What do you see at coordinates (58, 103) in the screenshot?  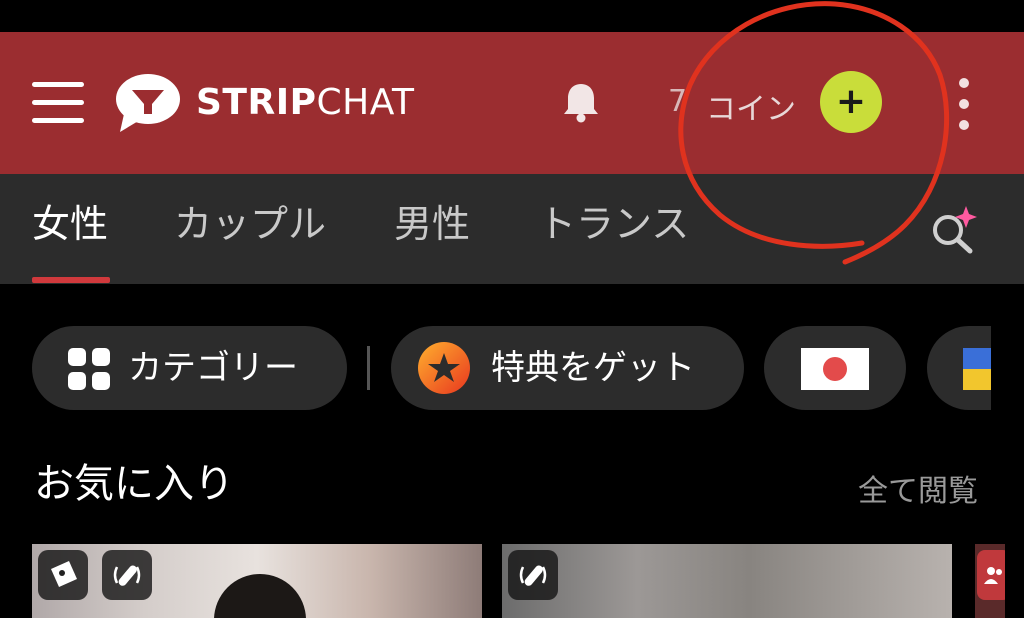 I see `hamburger-menu-icon` at bounding box center [58, 103].